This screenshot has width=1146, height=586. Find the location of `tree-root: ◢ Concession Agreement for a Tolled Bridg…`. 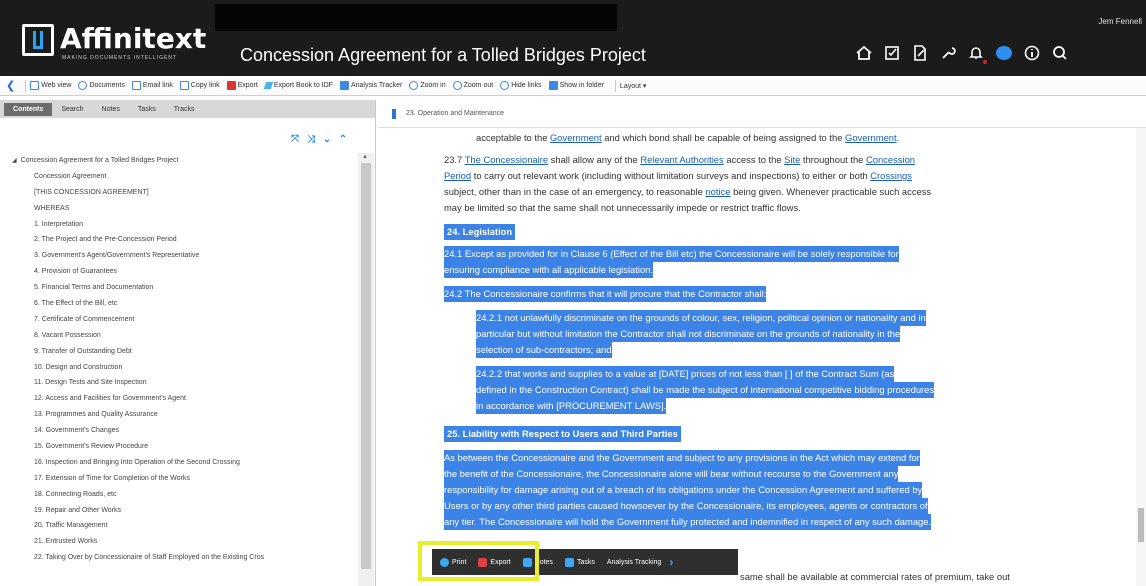

tree-root: ◢ Concession Agreement for a Tolled Bridg… is located at coordinates (179, 161).